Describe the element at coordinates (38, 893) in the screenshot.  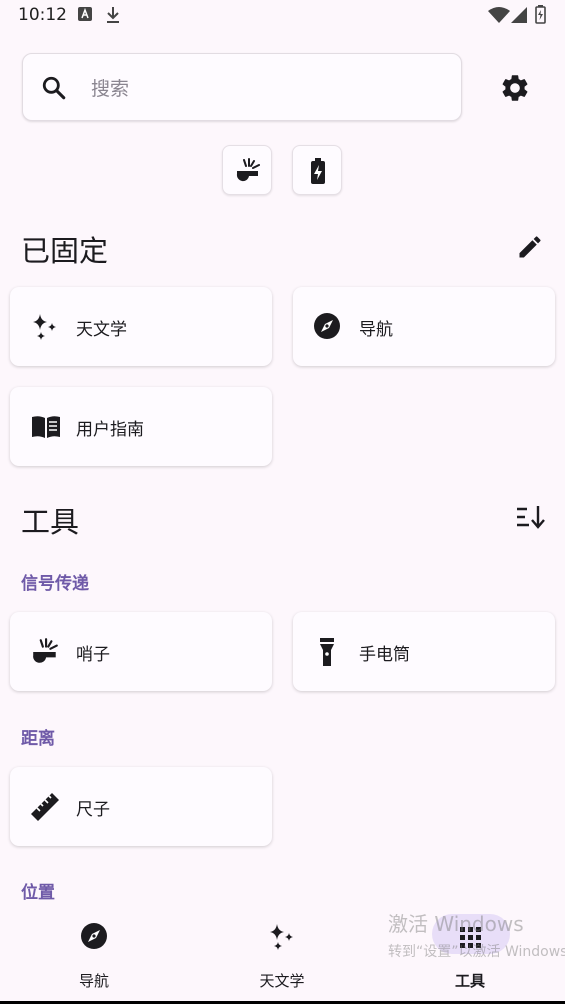
I see `category-title-location: 位置` at that location.